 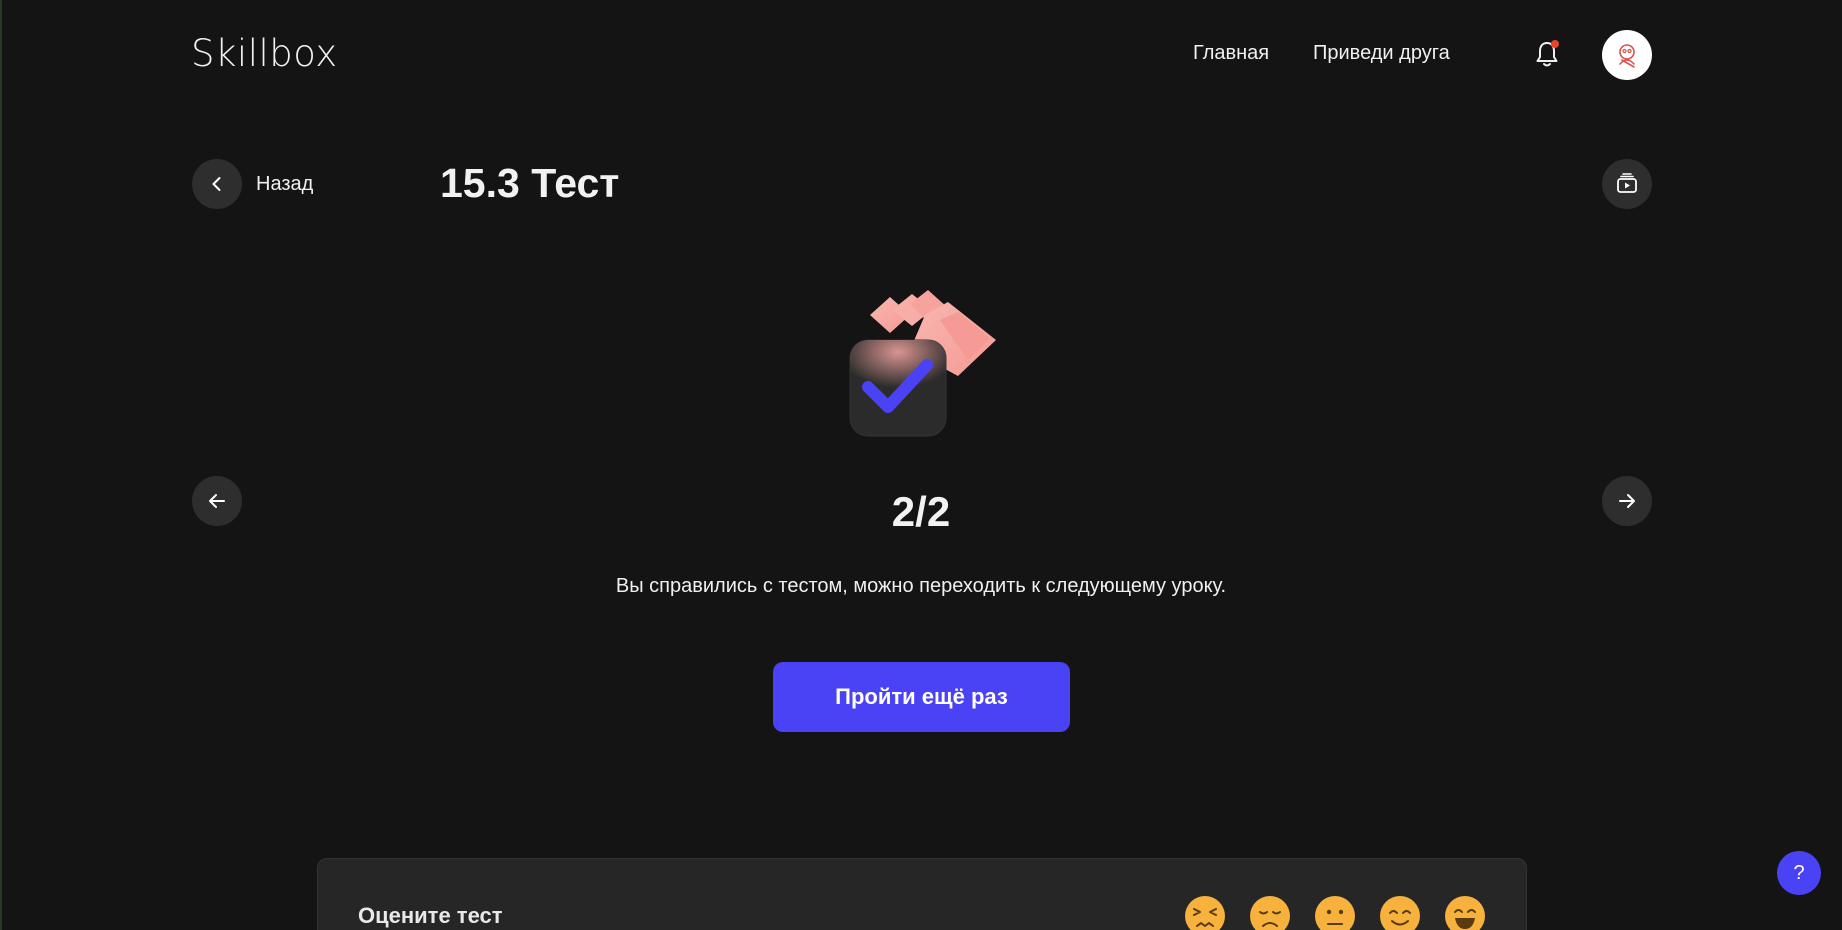 What do you see at coordinates (1231, 53) in the screenshot?
I see `nav-home-link: Главная` at bounding box center [1231, 53].